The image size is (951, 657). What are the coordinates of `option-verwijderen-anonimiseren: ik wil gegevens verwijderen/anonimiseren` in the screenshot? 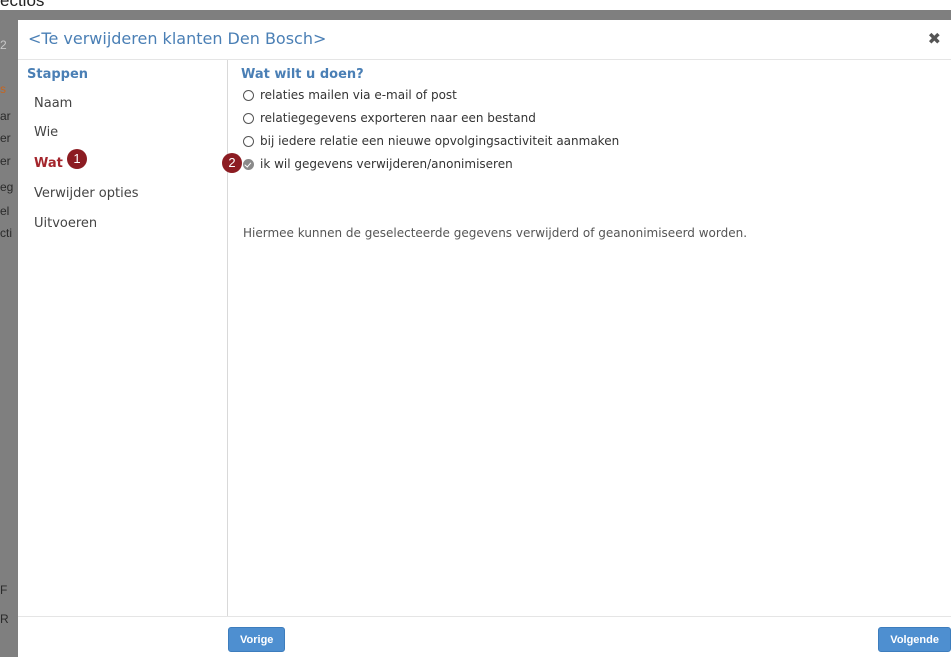 It's located at (378, 164).